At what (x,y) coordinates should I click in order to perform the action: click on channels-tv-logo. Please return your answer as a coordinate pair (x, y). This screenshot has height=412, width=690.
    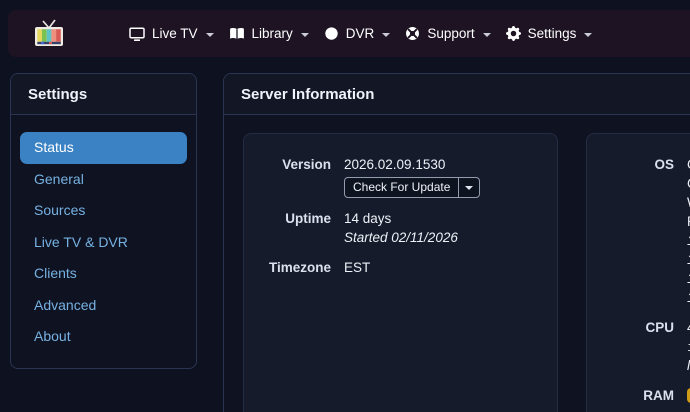
    Looking at the image, I should click on (49, 33).